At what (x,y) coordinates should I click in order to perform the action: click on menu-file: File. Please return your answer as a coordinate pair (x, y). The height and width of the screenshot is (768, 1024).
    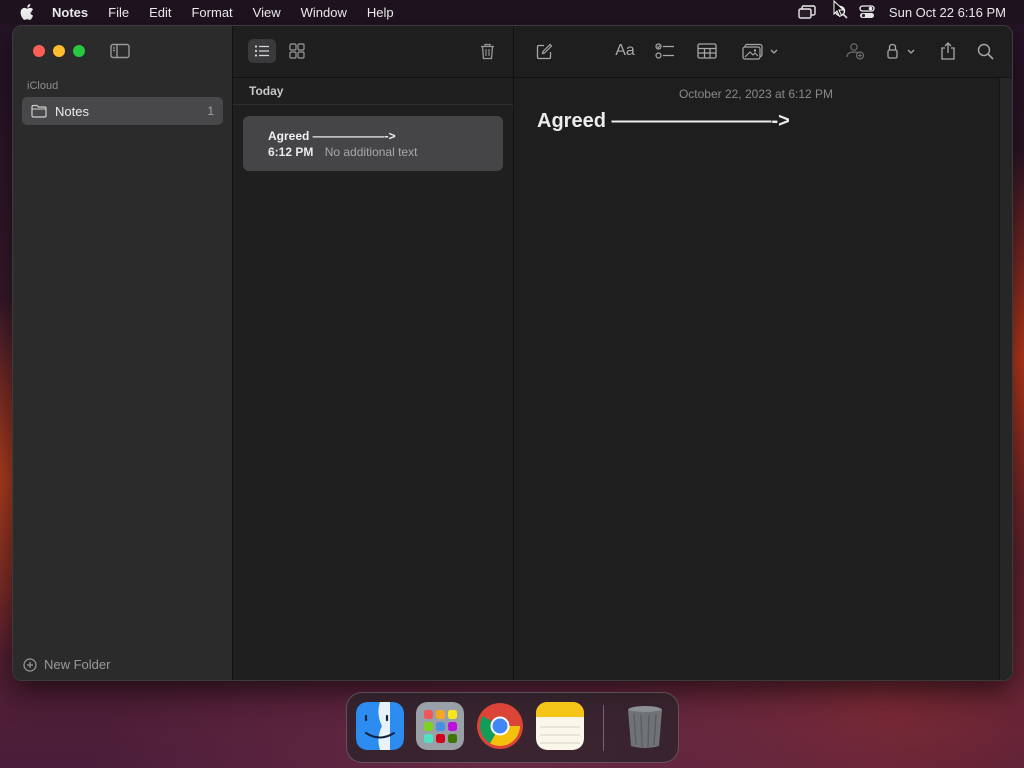
    Looking at the image, I should click on (118, 12).